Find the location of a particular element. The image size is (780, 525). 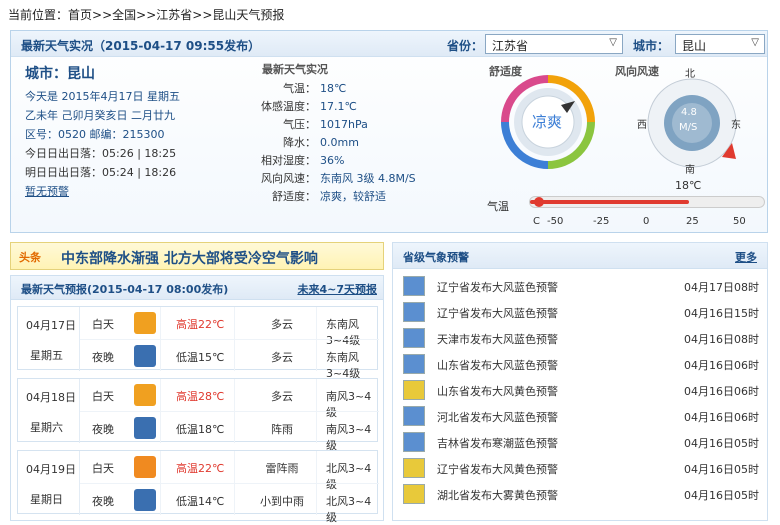

obs-value: 凉爽，较舒适 is located at coordinates (353, 196).